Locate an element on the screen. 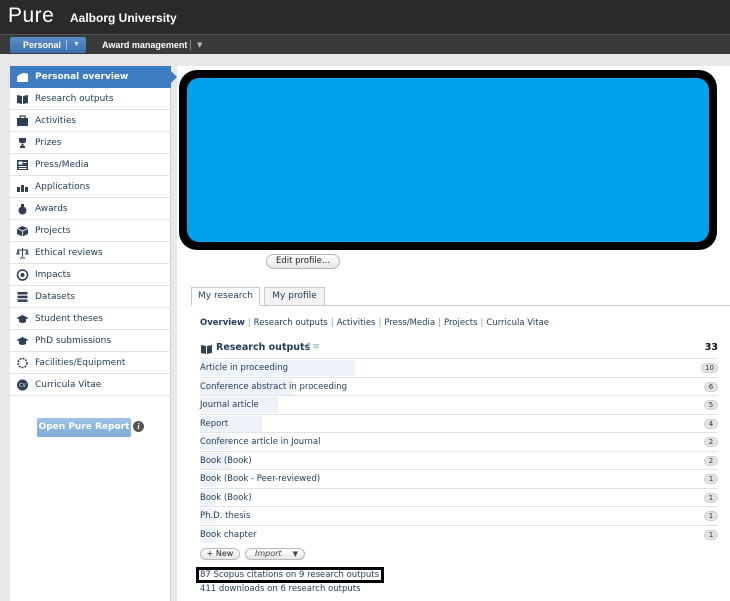  table-row: Journal article 5 is located at coordinates (459, 404).